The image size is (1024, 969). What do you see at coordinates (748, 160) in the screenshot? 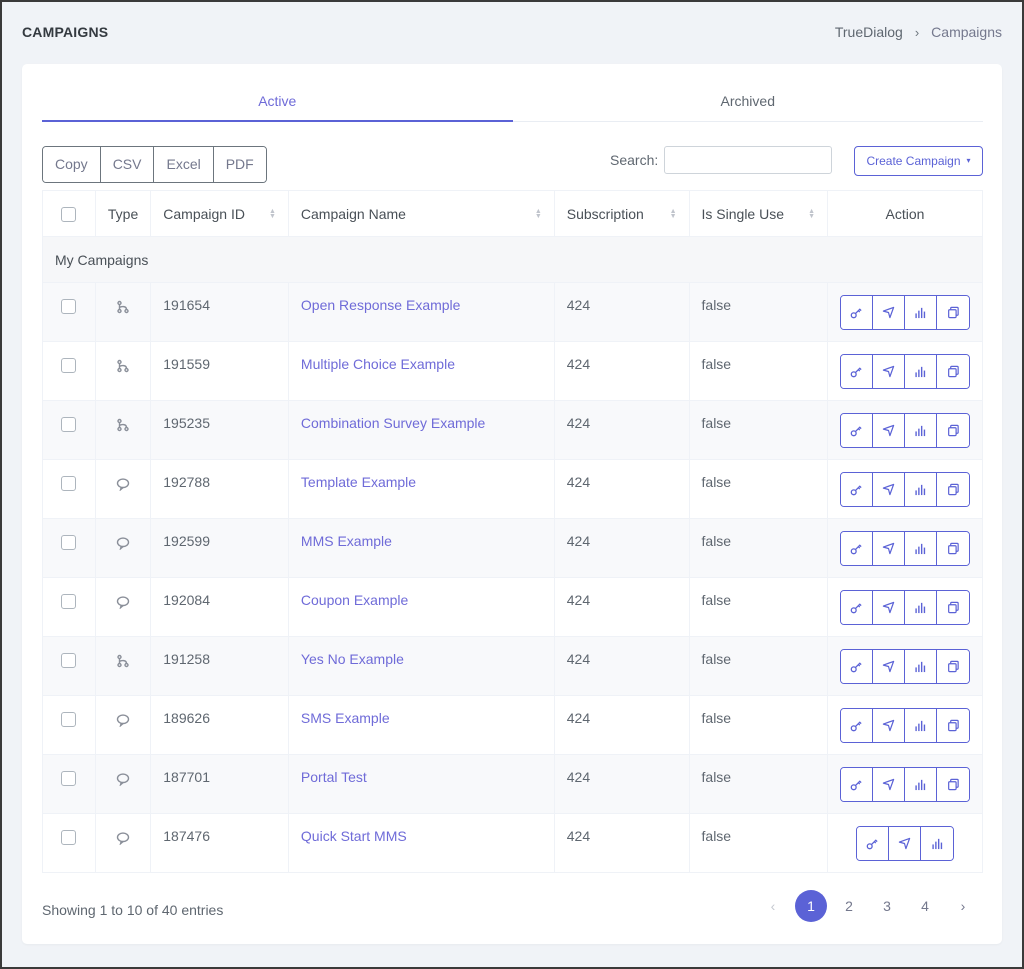
I see `search-input` at bounding box center [748, 160].